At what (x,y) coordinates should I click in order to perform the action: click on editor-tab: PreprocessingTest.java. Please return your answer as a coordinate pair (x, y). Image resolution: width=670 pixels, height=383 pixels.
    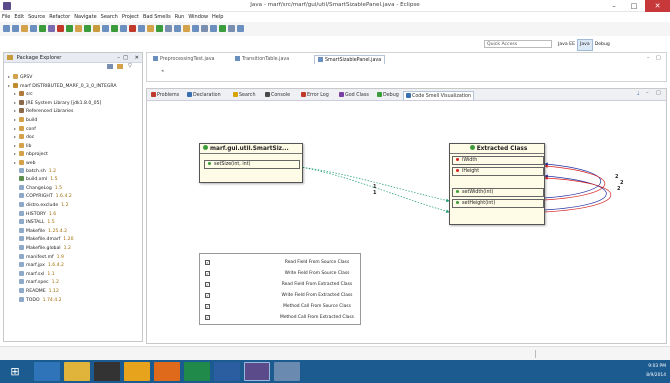
    Looking at the image, I should click on (184, 59).